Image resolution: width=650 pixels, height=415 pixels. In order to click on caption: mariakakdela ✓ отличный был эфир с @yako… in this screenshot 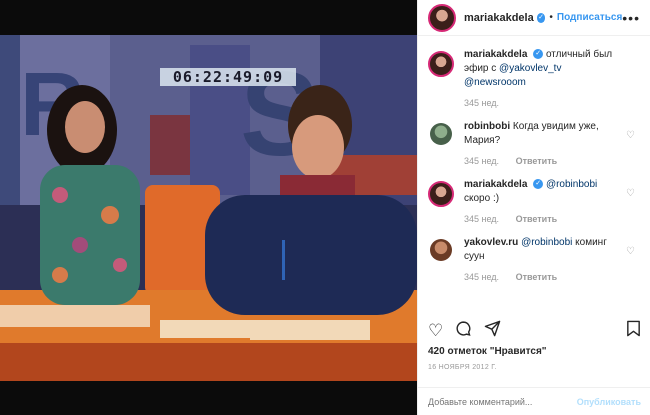, I will do `click(534, 79)`.